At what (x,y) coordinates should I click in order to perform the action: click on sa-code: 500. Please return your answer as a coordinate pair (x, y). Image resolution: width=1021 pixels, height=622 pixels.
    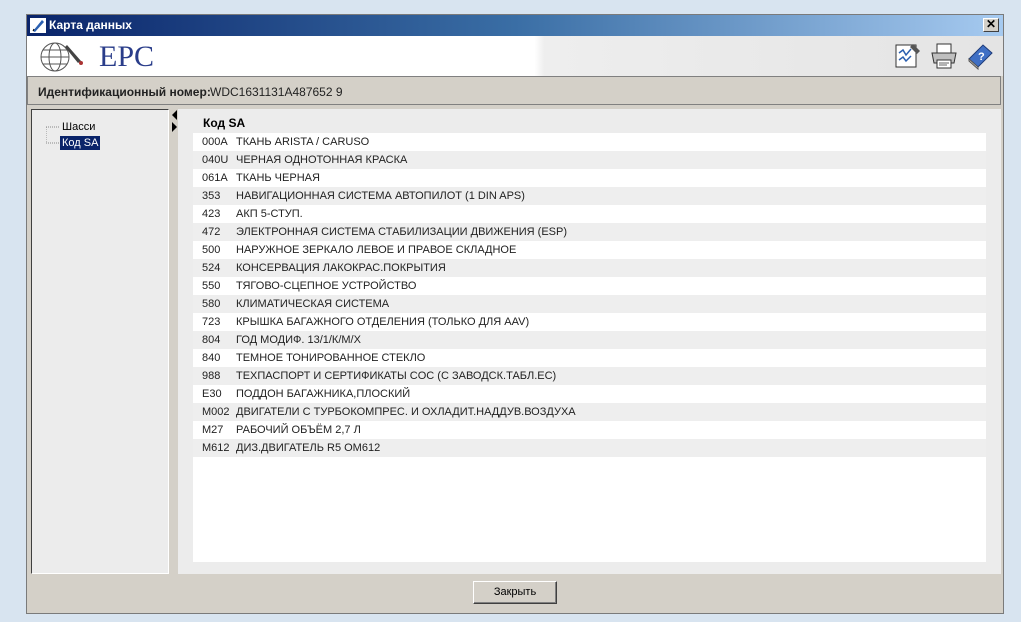
    Looking at the image, I should click on (211, 250).